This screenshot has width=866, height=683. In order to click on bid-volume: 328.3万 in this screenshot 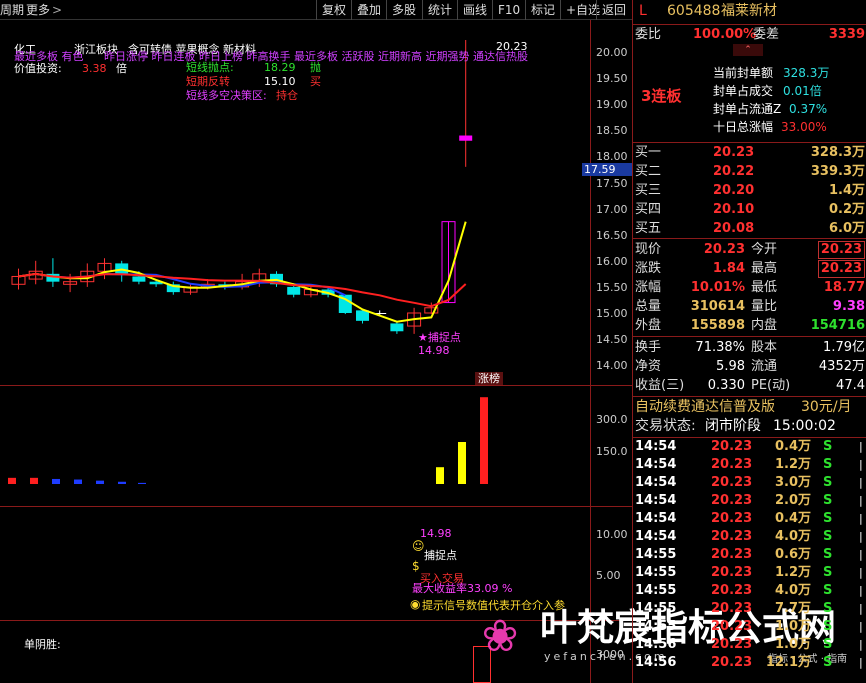, I will do `click(837, 152)`.